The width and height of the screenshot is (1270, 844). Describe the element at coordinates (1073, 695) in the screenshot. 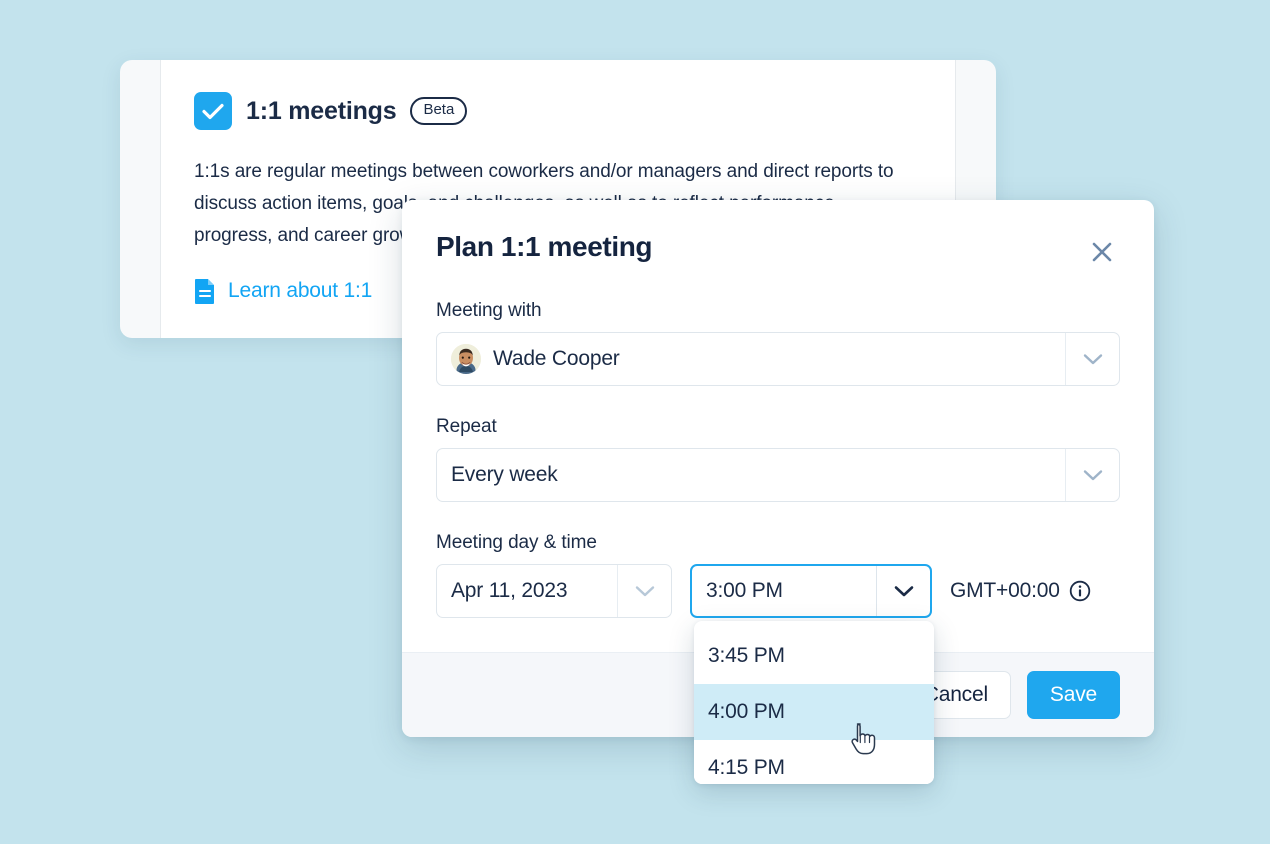

I see `save-button: Save` at that location.